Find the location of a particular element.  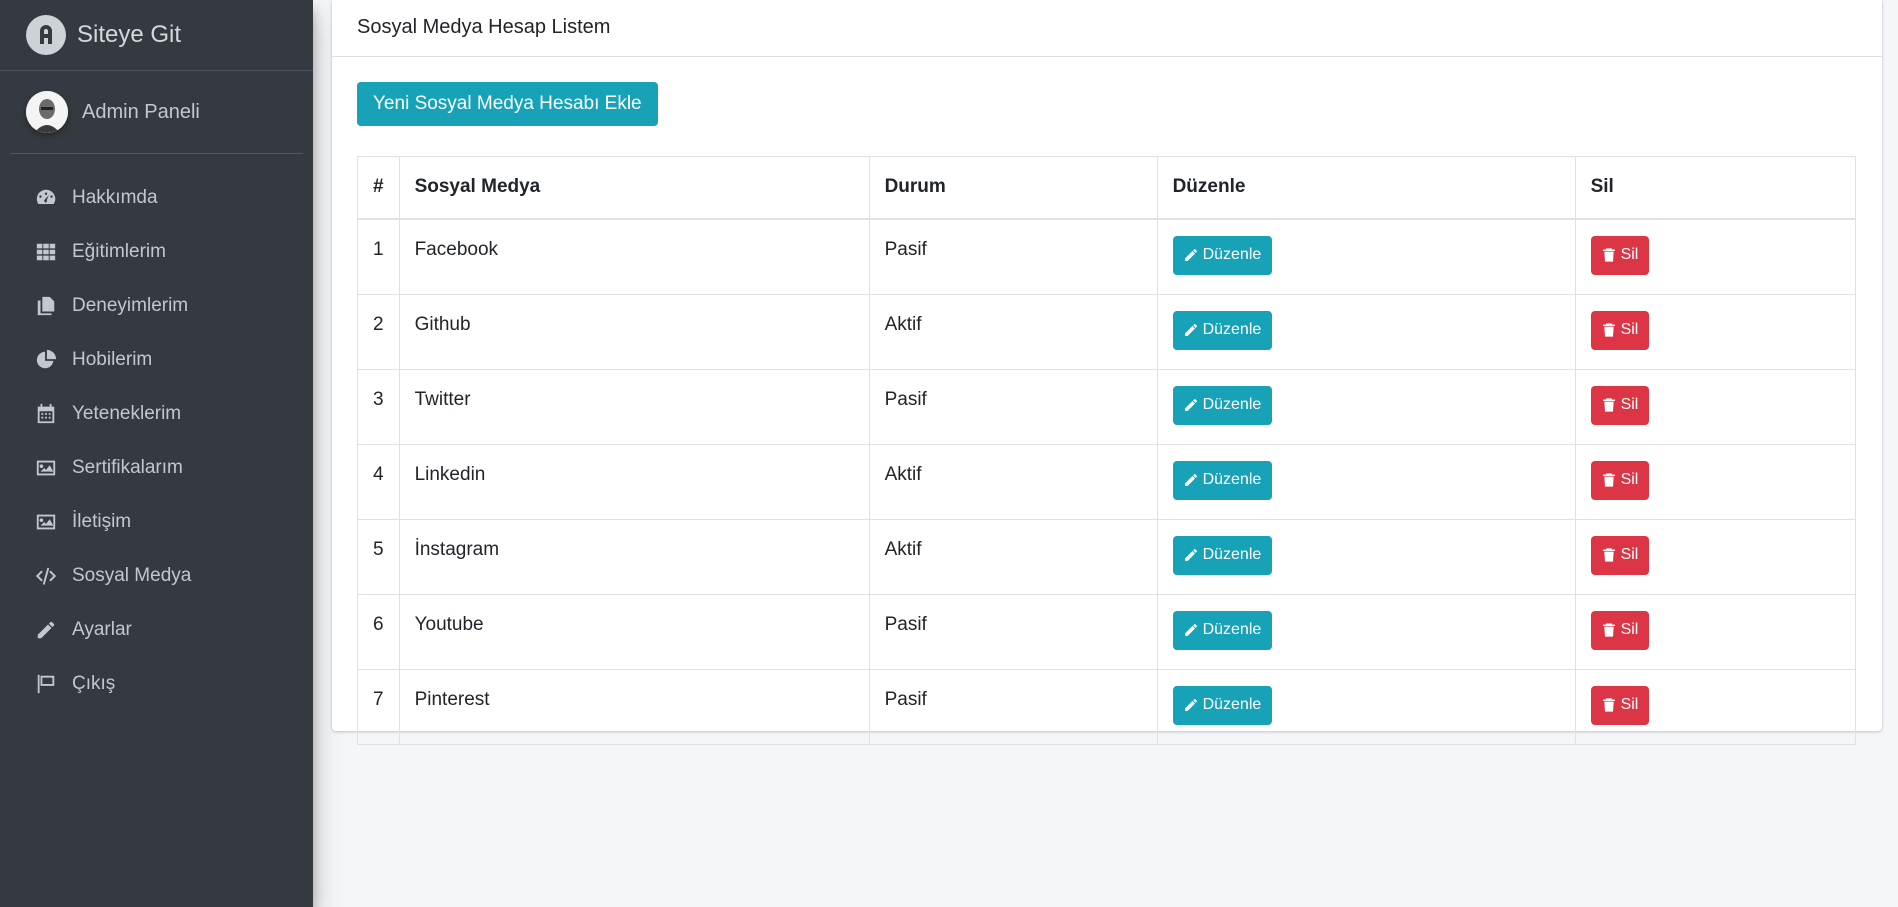

tachometer-icon is located at coordinates (46, 198).